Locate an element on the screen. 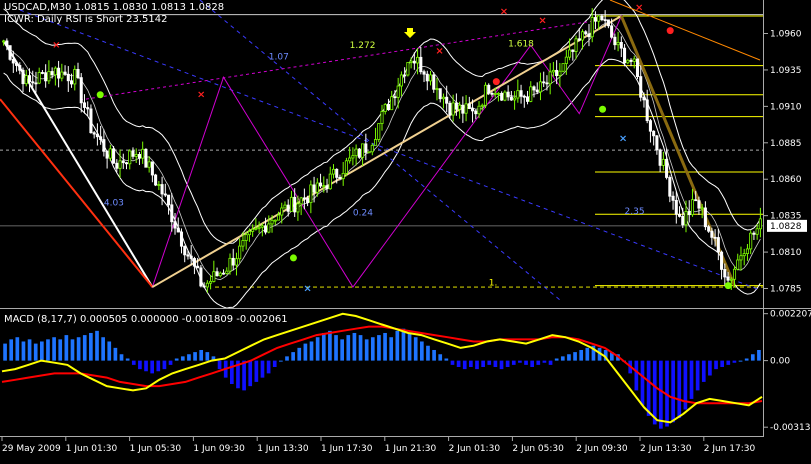 The image size is (811, 464). time-tick-label: 1 Jun 05:30 is located at coordinates (156, 449).